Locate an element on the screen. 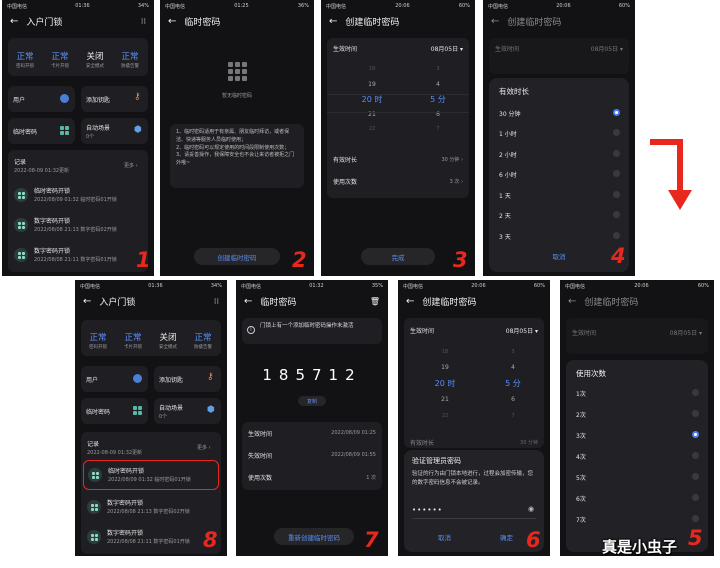  cube-icon: ⬢ is located at coordinates (211, 410).